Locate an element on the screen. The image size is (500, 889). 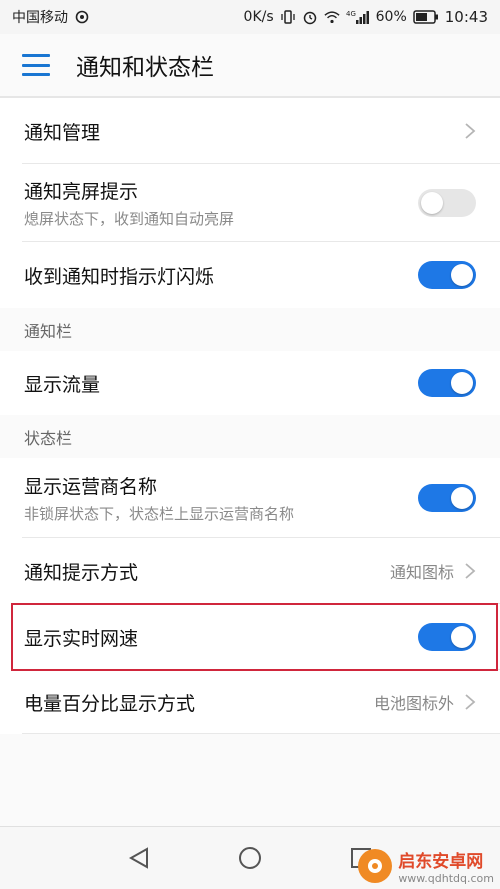
row-title: 电量百分比显示方式 is located at coordinates (110, 703).